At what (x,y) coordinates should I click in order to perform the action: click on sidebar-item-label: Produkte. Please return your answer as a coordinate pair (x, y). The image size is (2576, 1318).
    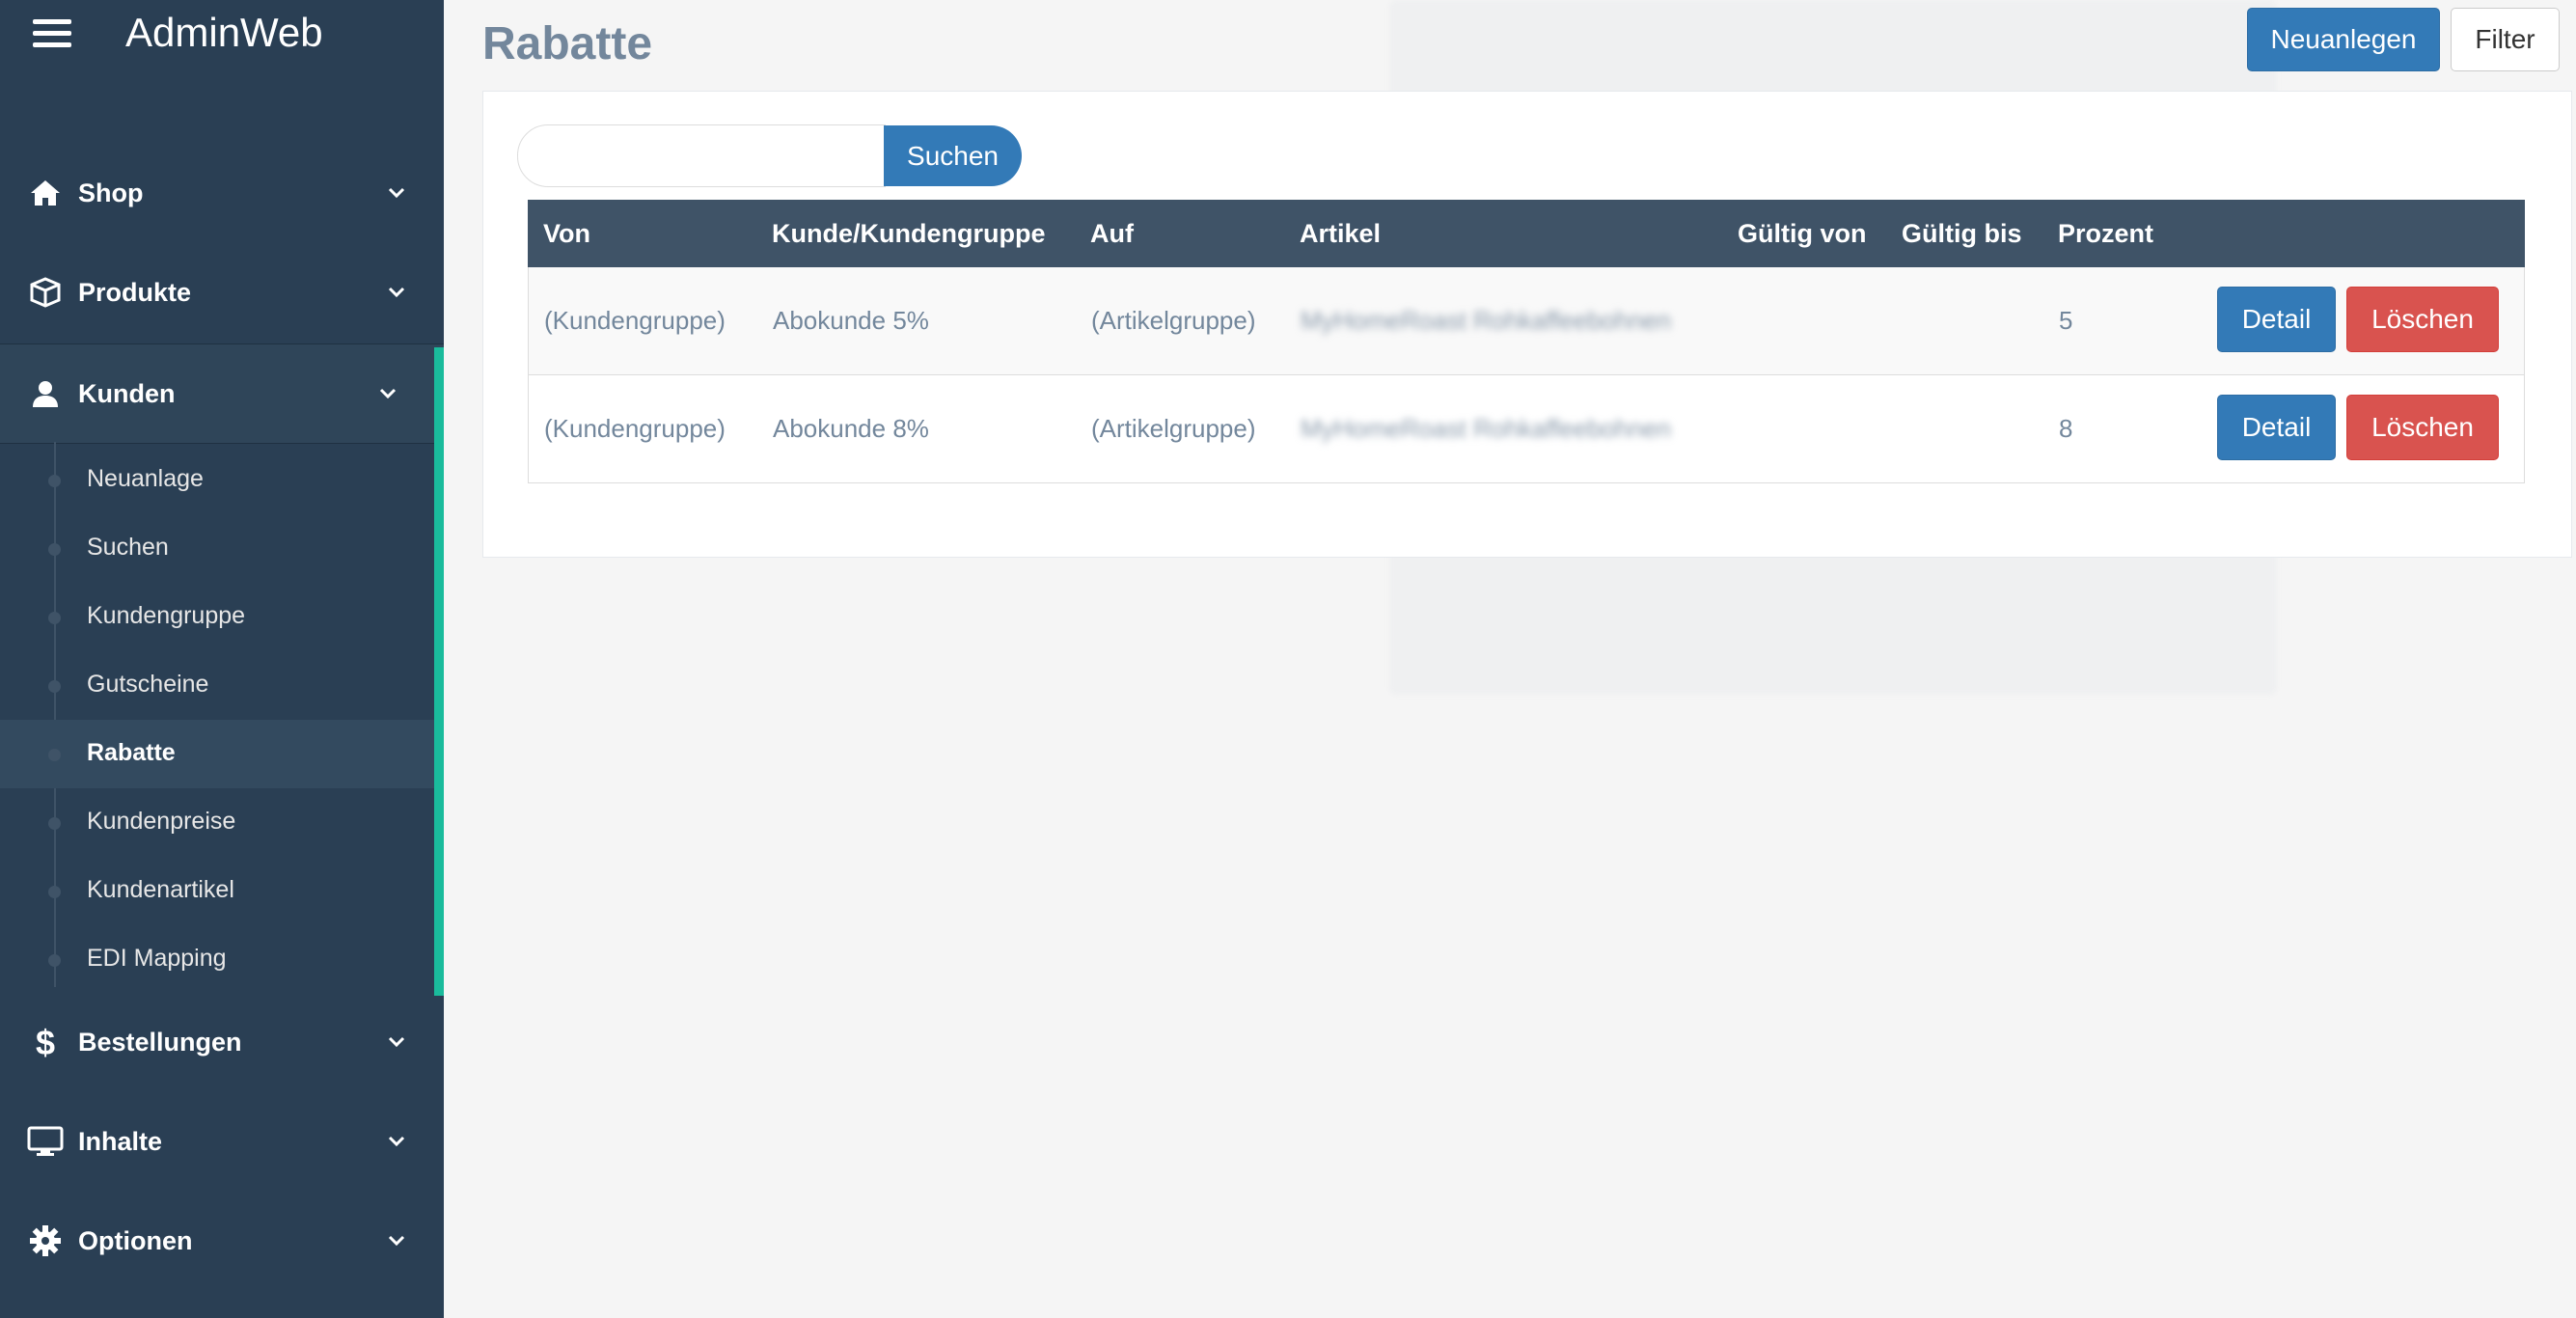
    Looking at the image, I should click on (135, 292).